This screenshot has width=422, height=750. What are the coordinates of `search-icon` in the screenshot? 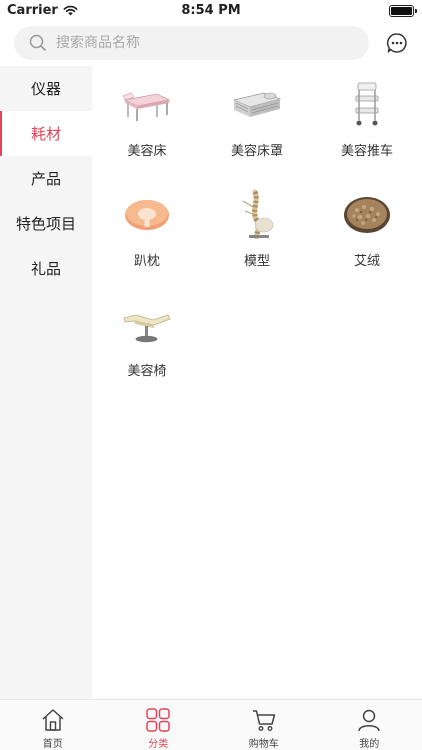 It's located at (38, 43).